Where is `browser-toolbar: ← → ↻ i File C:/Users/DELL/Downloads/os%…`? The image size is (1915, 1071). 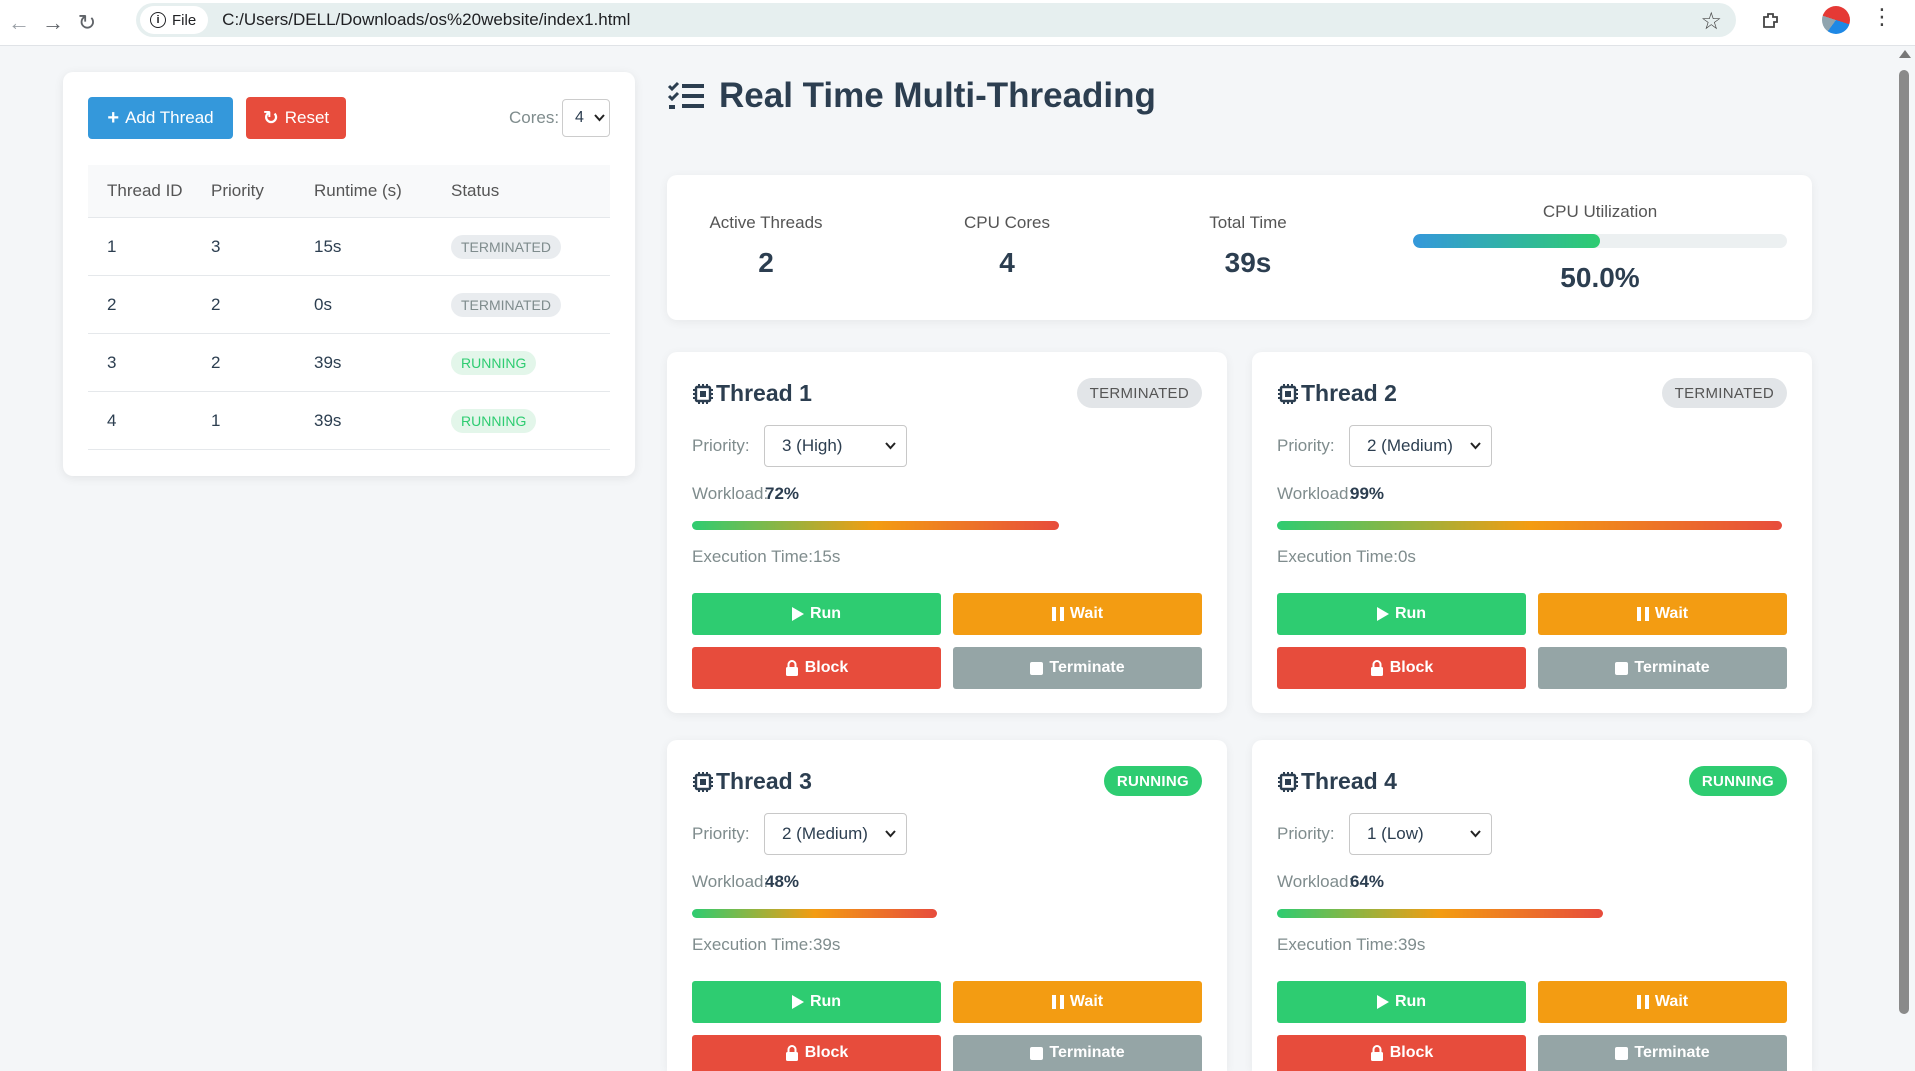
browser-toolbar: ← → ↻ i File C:/Users/DELL/Downloads/os%… is located at coordinates (957, 23).